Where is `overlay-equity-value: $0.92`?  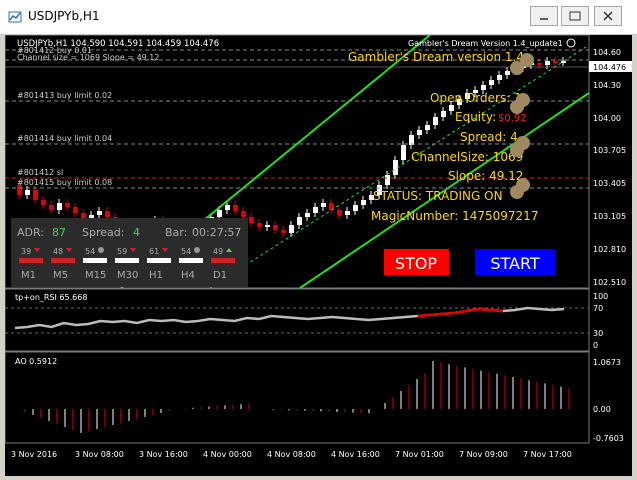 overlay-equity-value: $0.92 is located at coordinates (512, 118).